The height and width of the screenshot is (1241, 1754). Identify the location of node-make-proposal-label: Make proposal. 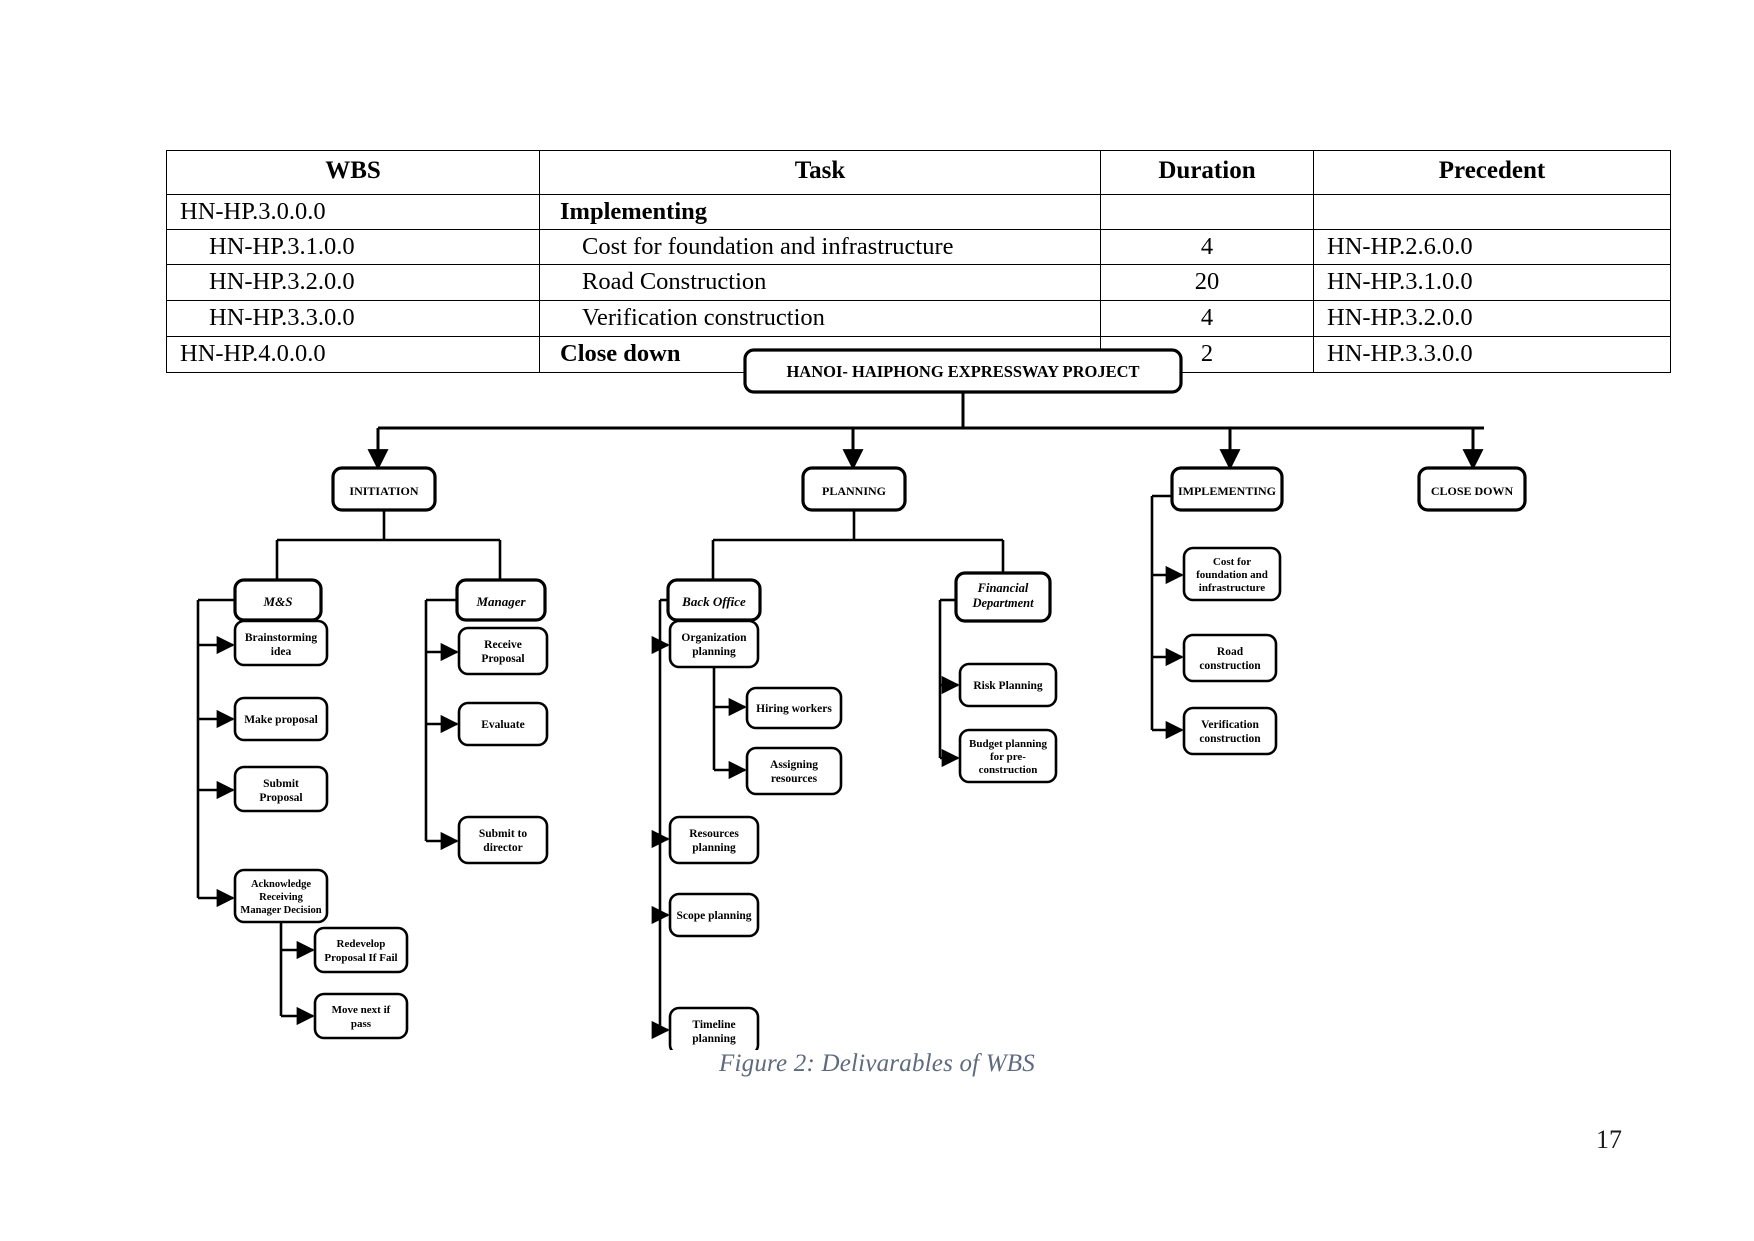
(281, 720).